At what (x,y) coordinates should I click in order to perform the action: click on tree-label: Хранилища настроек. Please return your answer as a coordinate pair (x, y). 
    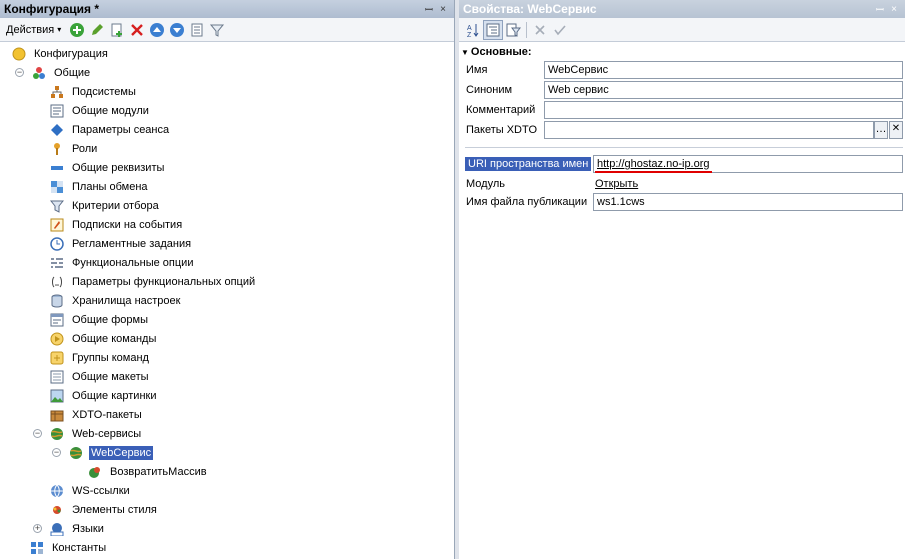
    Looking at the image, I should click on (126, 300).